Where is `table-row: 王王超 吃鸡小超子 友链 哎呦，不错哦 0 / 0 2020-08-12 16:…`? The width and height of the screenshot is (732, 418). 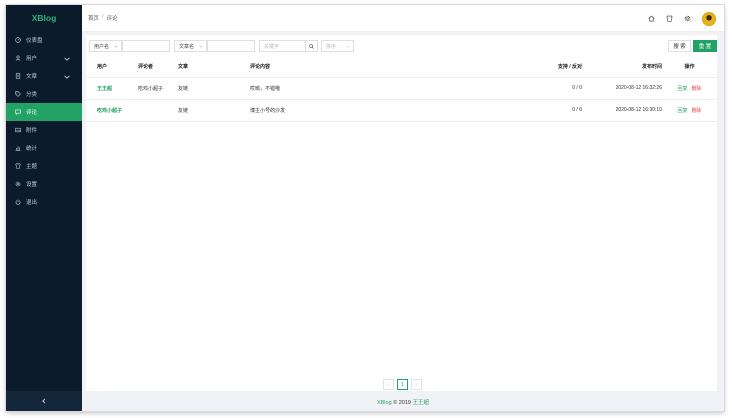
table-row: 王王超 吃鸡小超子 友链 哎呦，不错哦 0 / 0 2020-08-12 16:… is located at coordinates (401, 88).